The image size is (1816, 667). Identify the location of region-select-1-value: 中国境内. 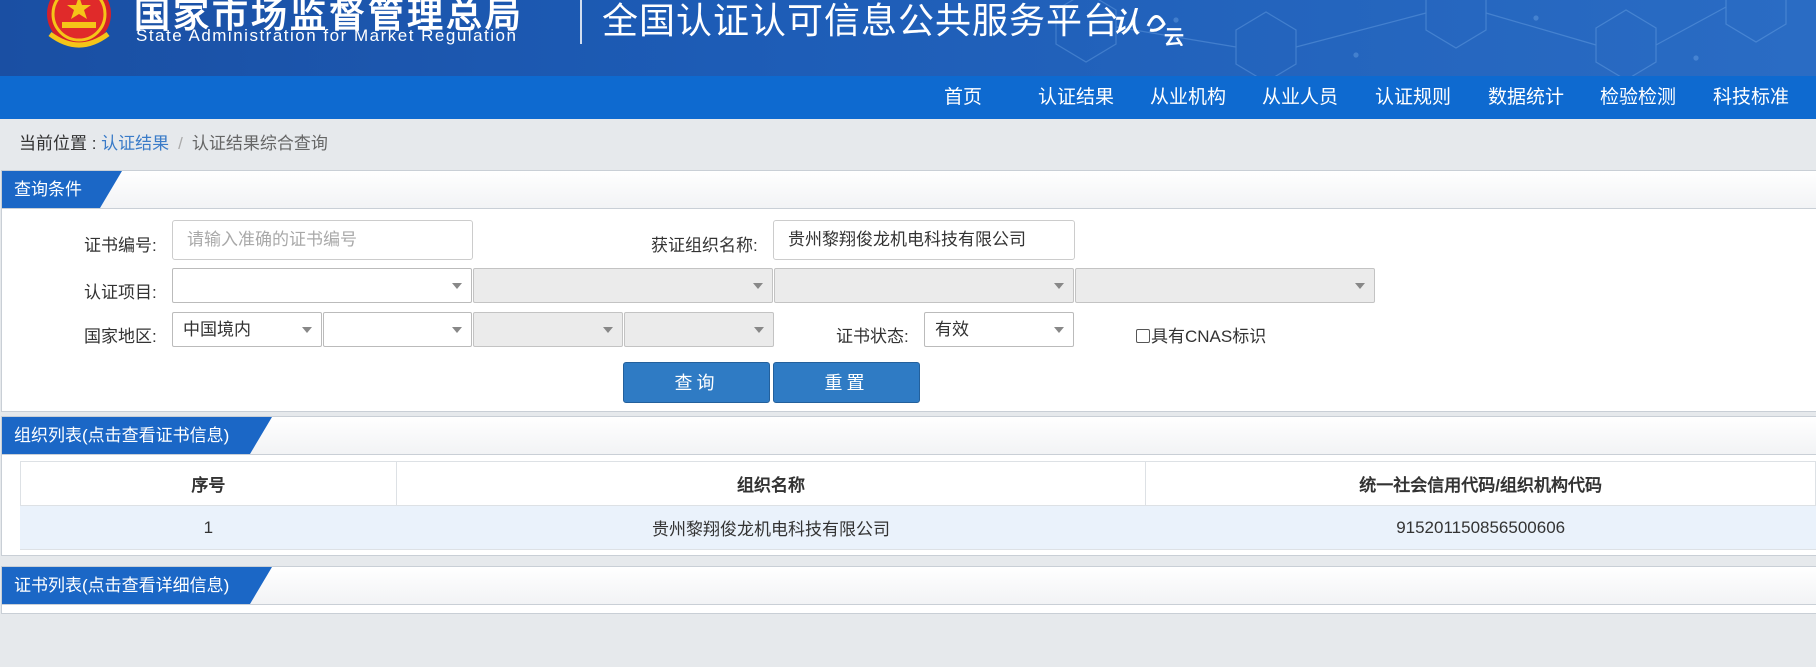
(217, 329).